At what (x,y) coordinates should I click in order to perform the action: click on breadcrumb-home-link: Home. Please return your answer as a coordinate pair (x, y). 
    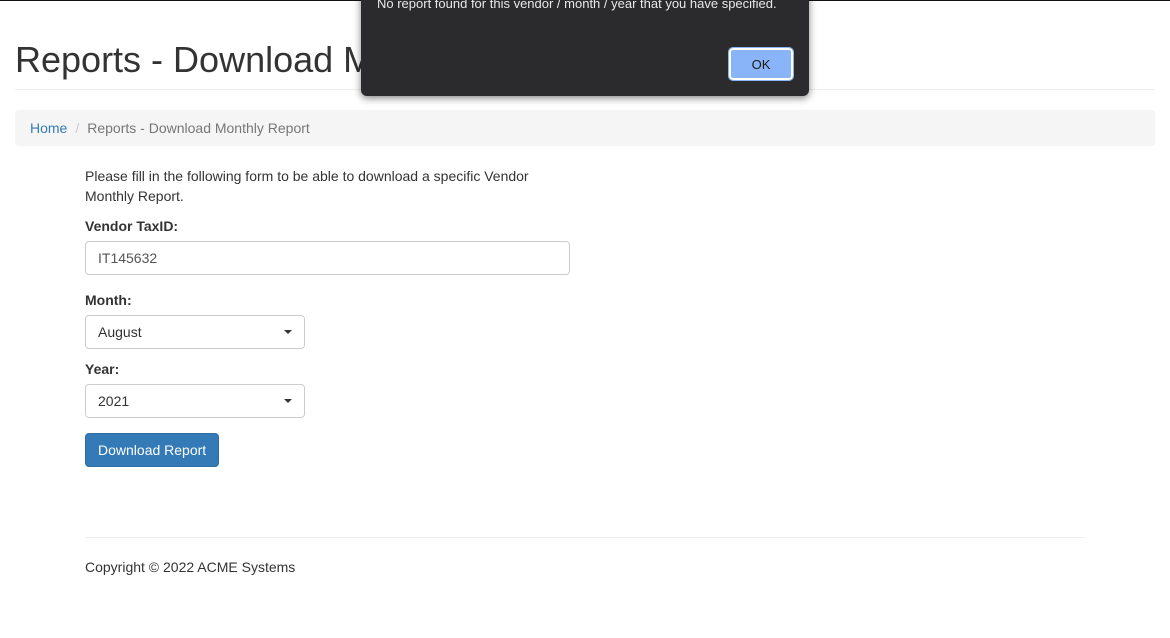
    Looking at the image, I should click on (48, 128).